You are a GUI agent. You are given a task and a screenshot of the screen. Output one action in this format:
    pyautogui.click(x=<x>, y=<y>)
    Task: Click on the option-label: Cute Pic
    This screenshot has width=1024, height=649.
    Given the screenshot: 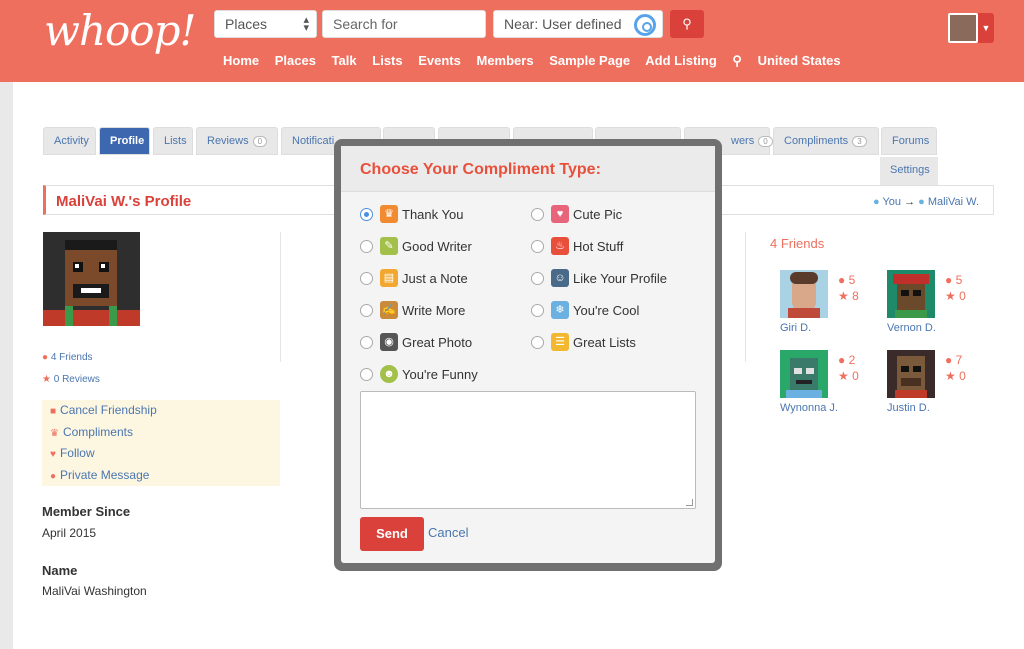 What is the action you would take?
    pyautogui.click(x=598, y=214)
    